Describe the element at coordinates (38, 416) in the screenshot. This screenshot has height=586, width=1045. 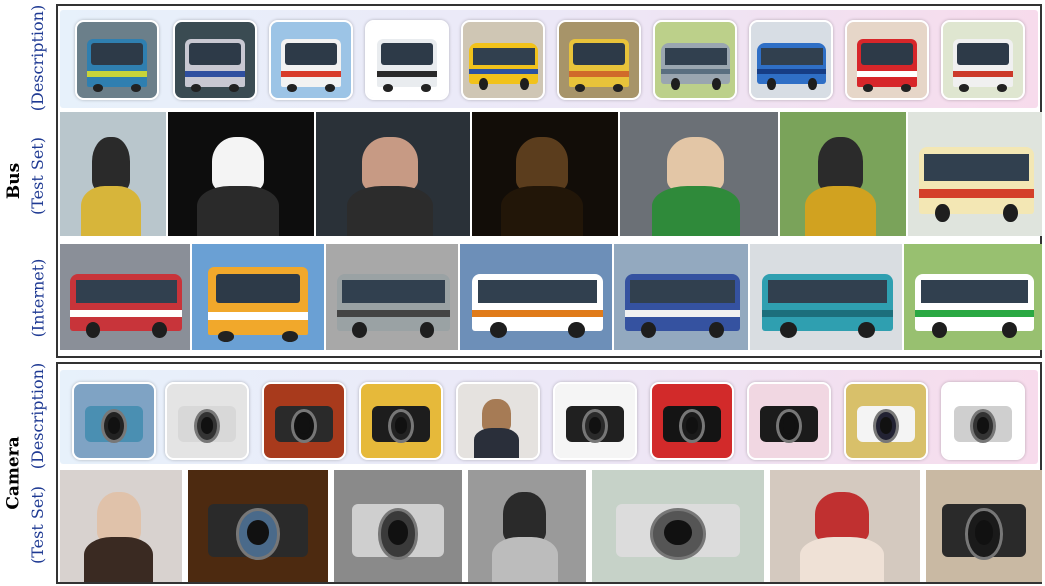
I see `row-label-camera-description: (Description)` at that location.